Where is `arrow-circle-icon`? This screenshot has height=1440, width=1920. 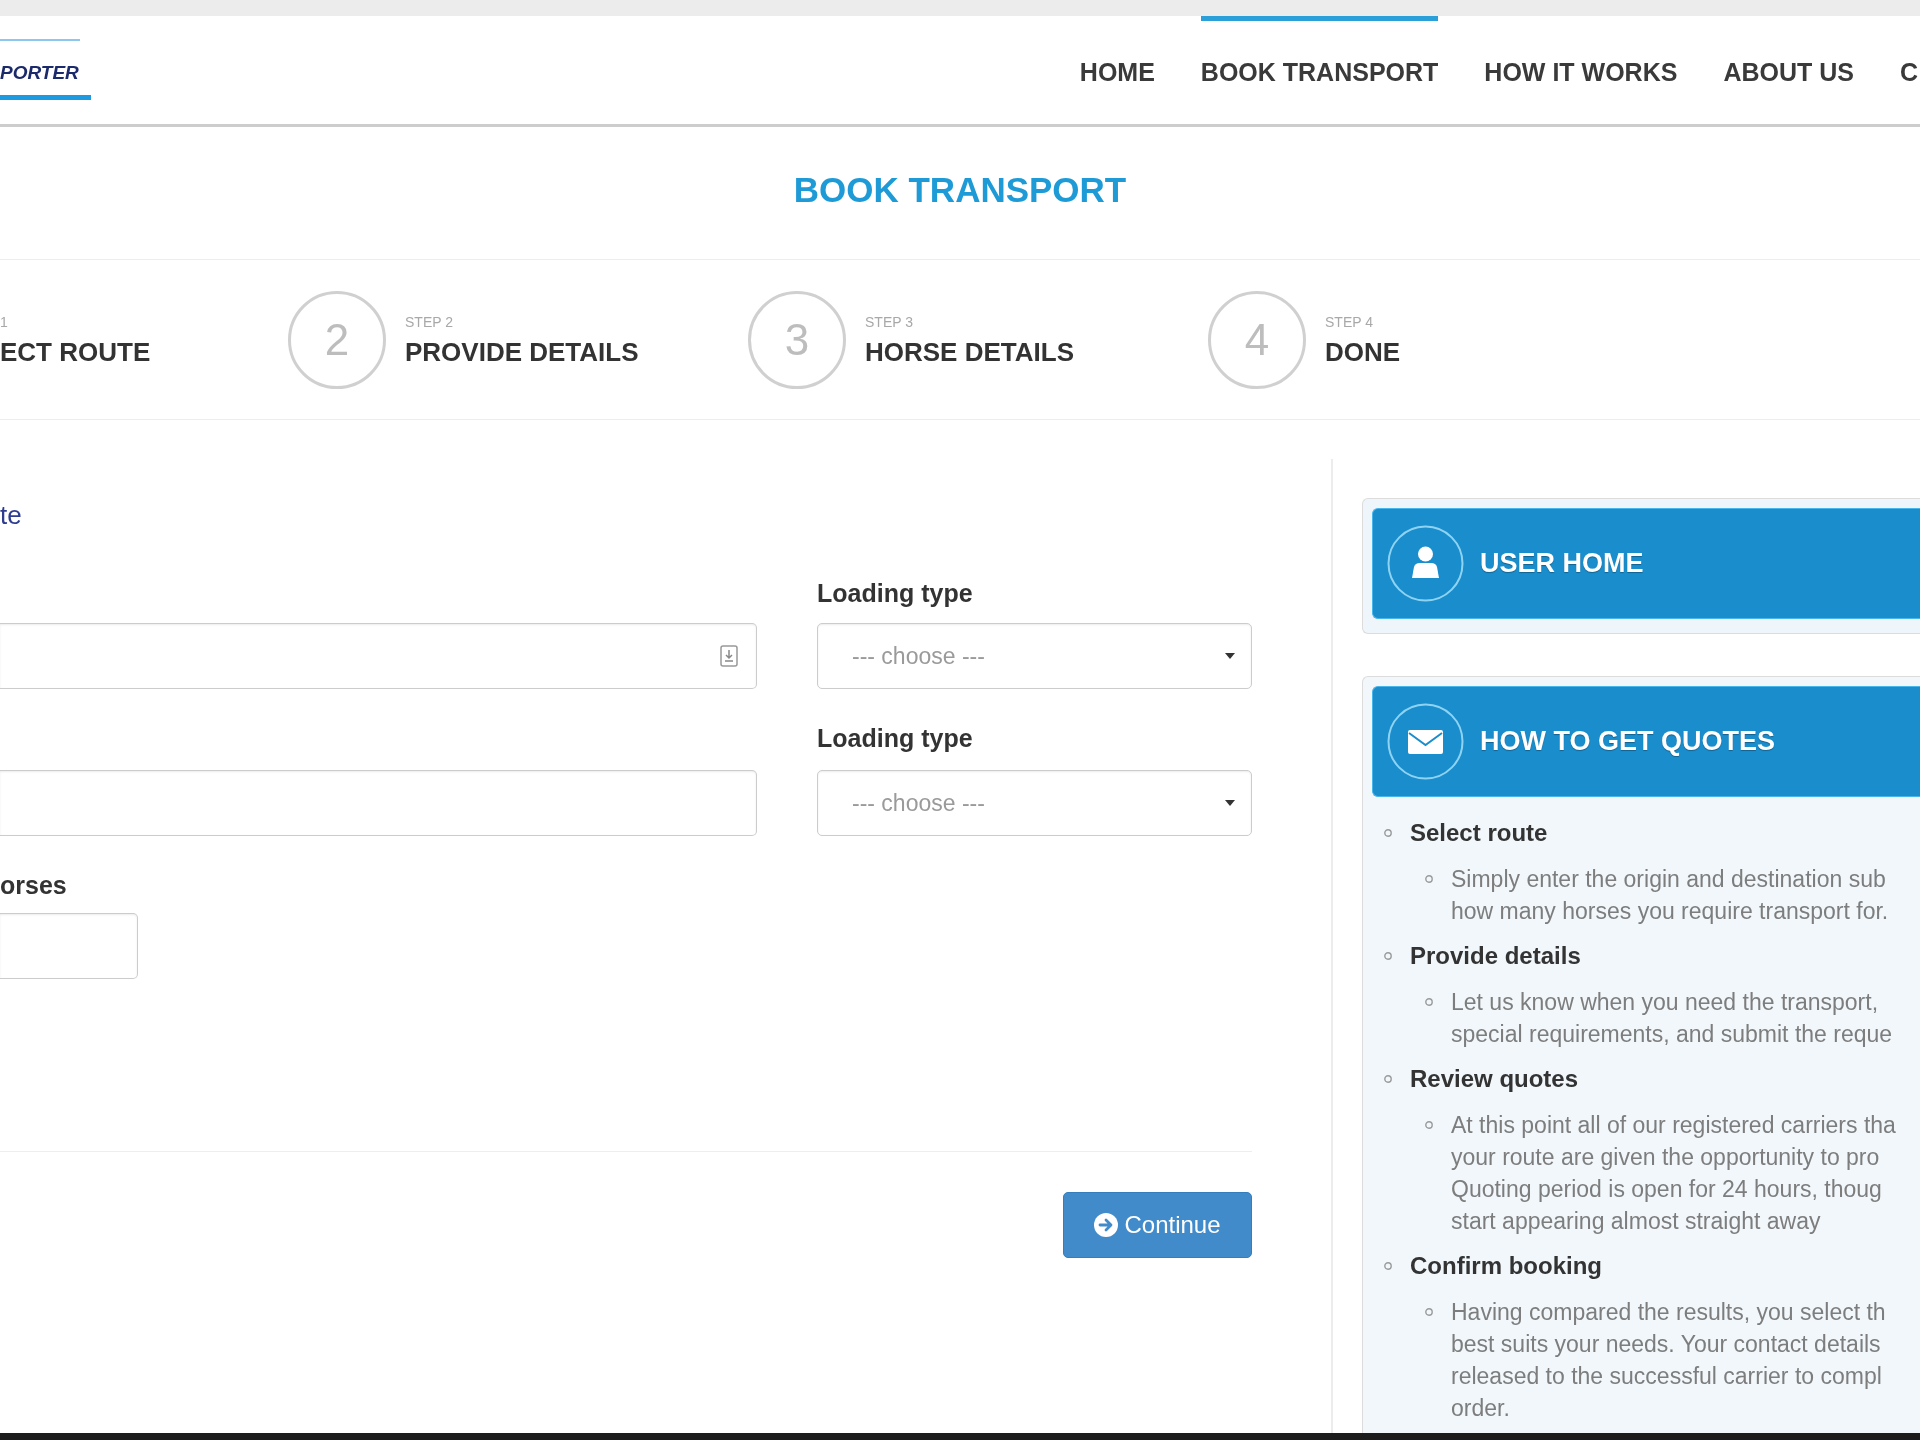 arrow-circle-icon is located at coordinates (1106, 1225).